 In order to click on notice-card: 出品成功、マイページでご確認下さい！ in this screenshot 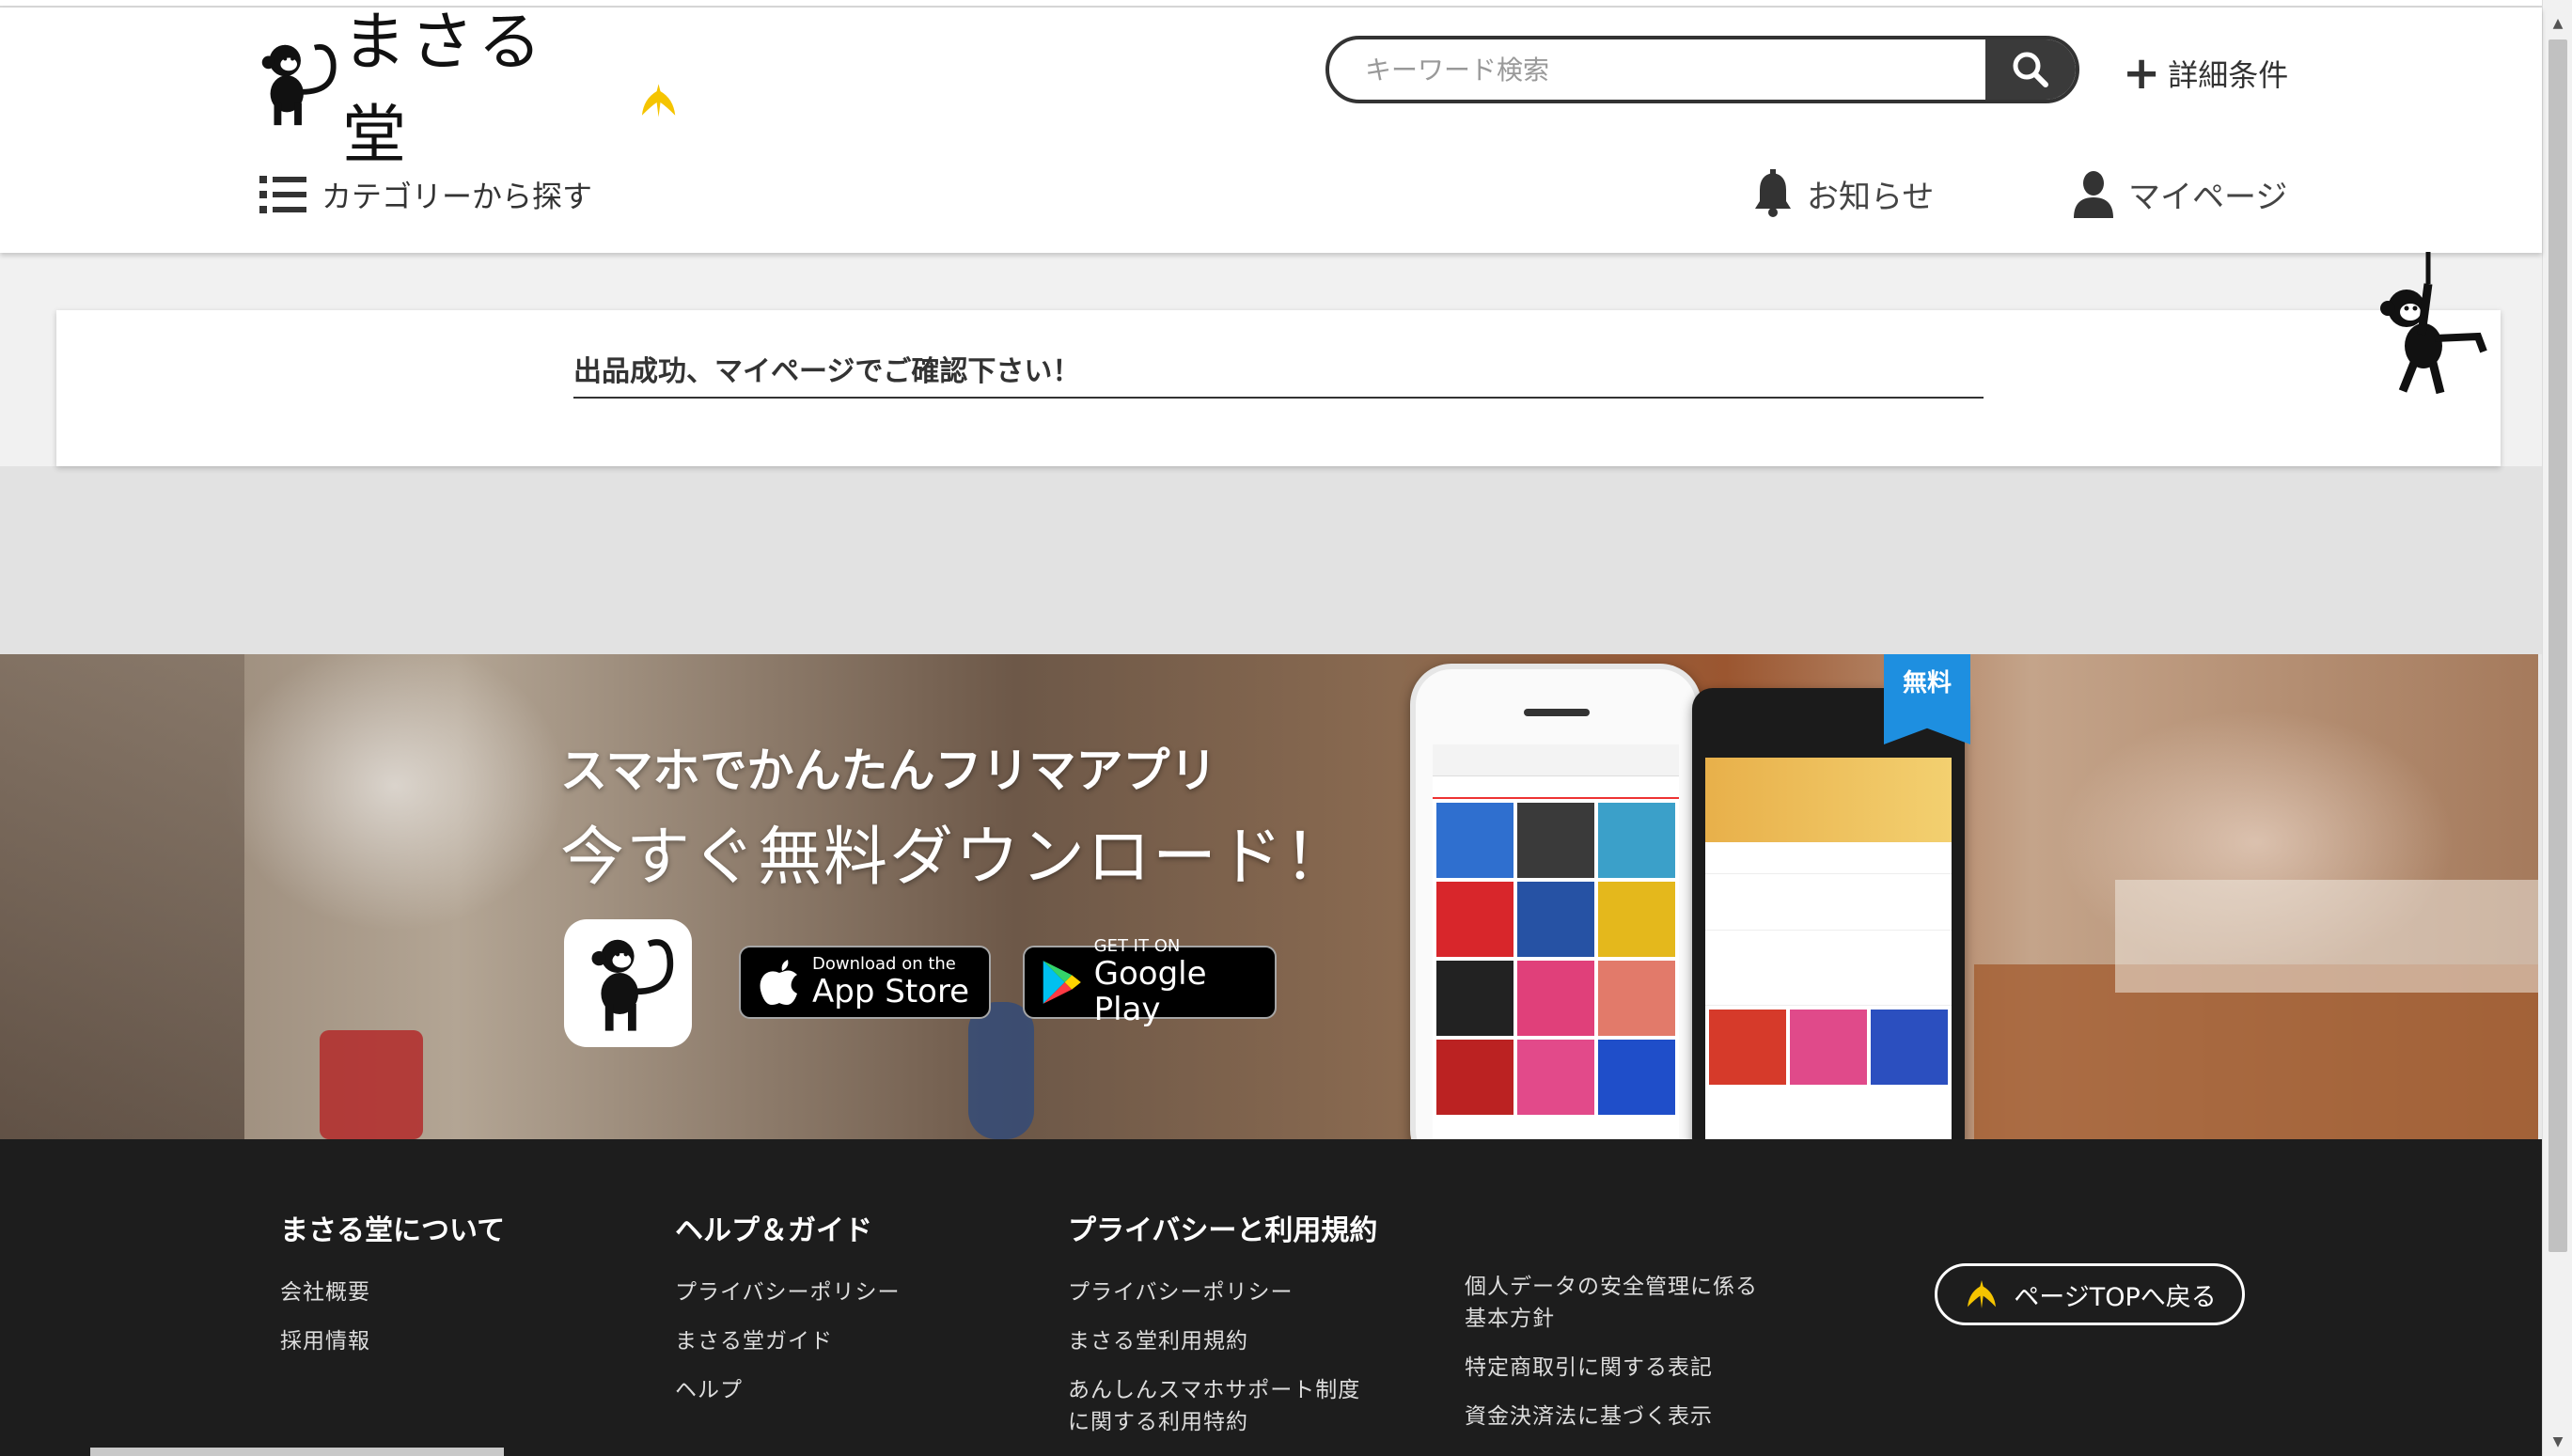, I will do `click(1278, 388)`.